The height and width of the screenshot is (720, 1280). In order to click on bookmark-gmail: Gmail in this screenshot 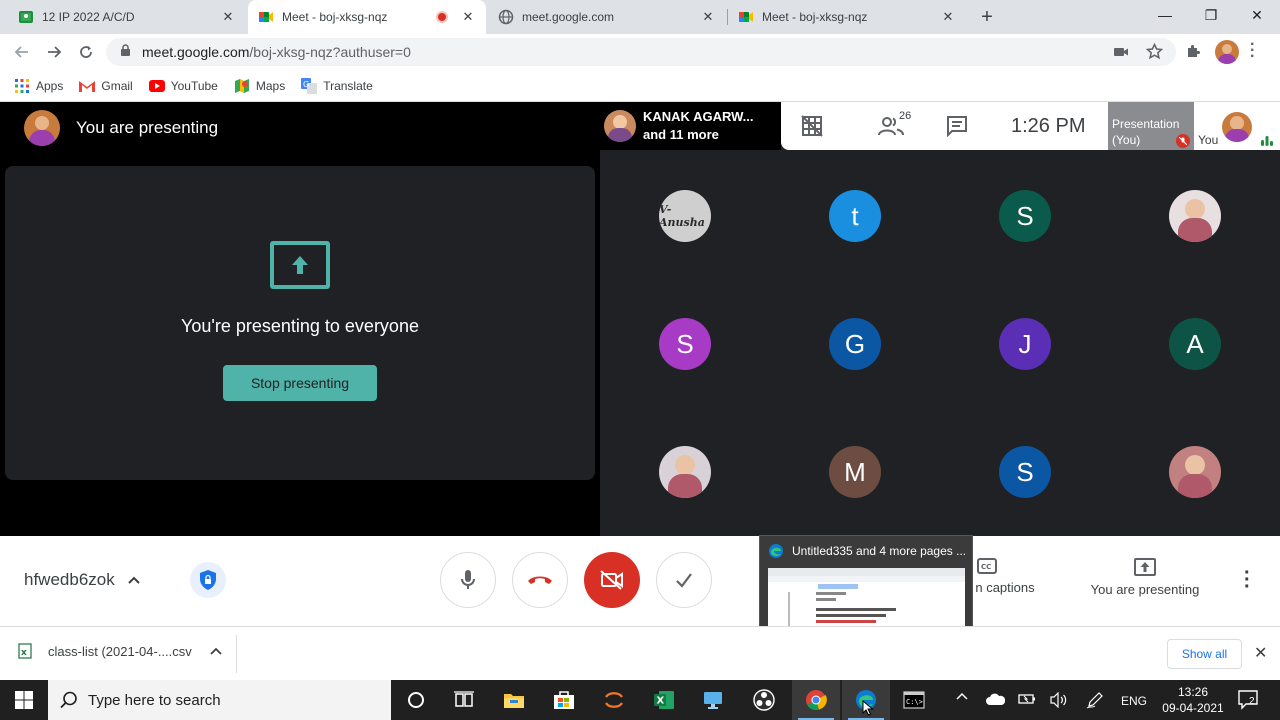, I will do `click(106, 86)`.